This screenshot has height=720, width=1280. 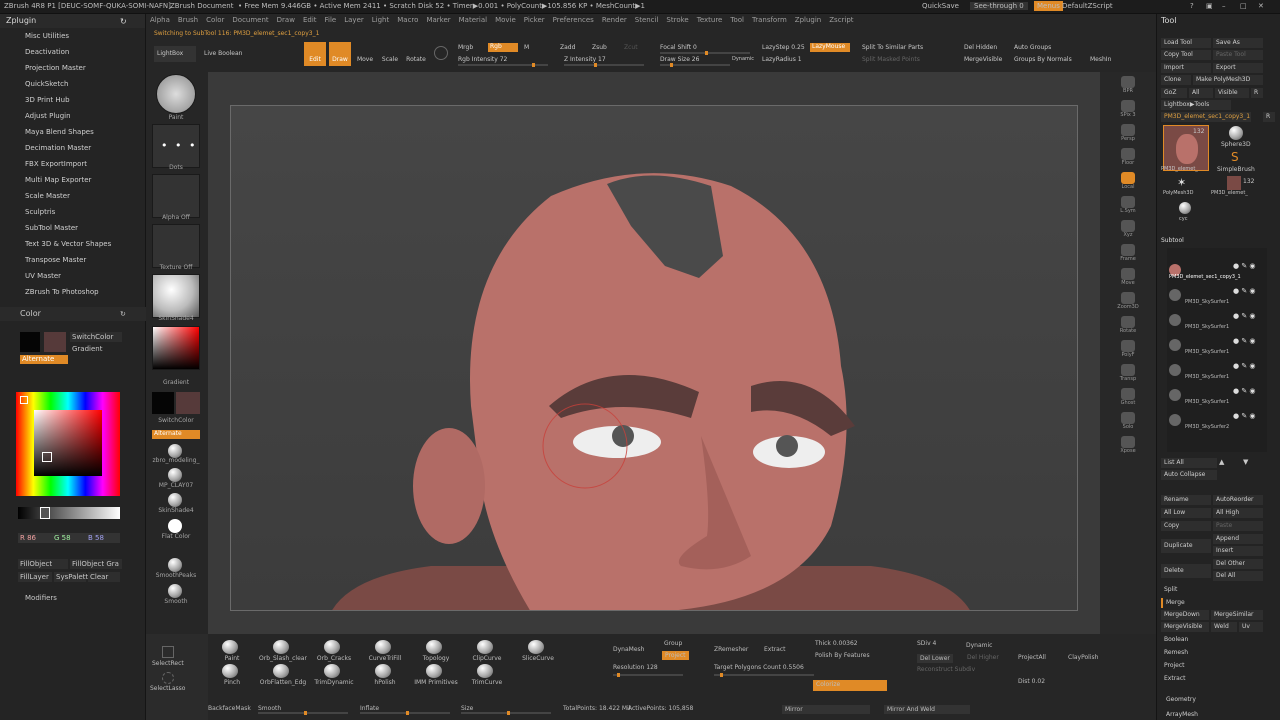 I want to click on menu-stencil: Stencil, so click(x=647, y=20).